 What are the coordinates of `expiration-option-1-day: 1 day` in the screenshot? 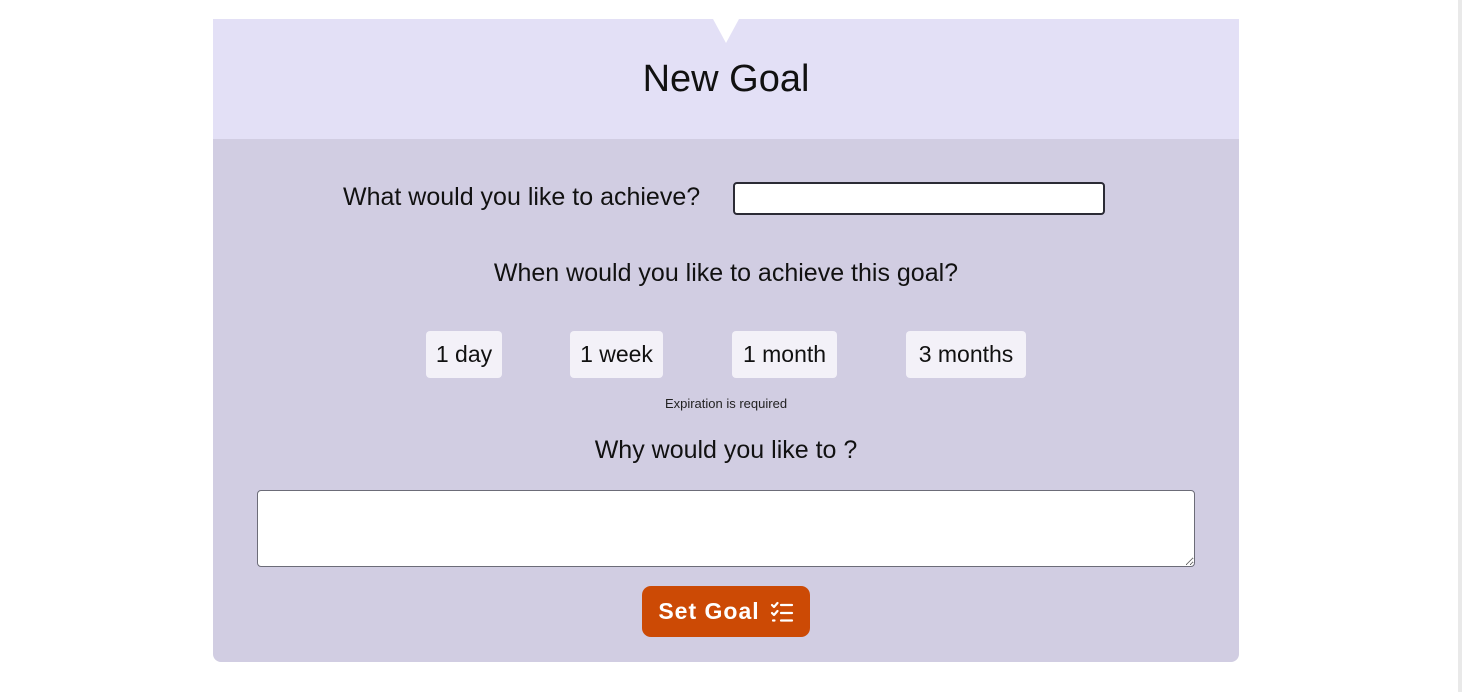 It's located at (464, 354).